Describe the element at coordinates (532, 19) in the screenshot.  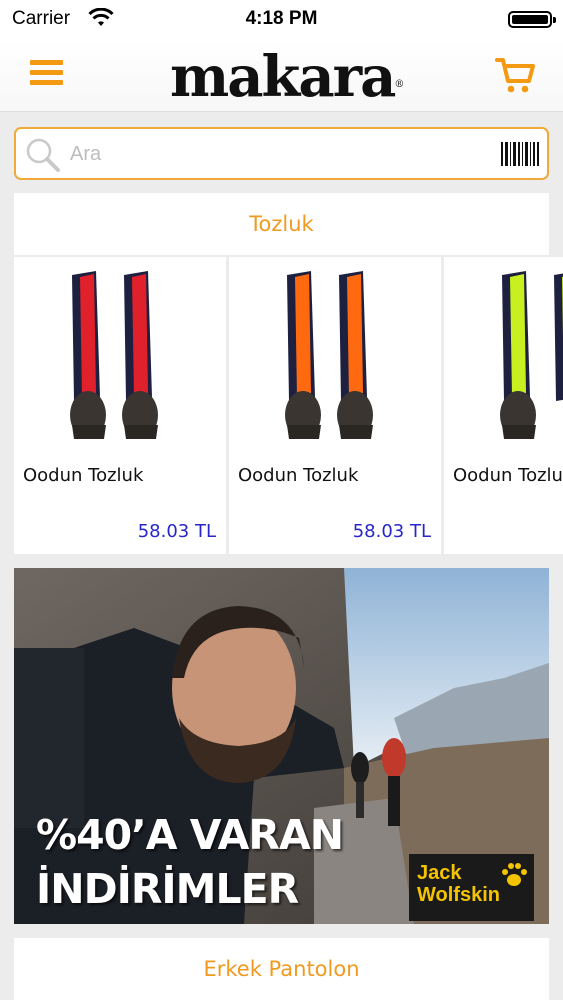
I see `battery-icon` at that location.